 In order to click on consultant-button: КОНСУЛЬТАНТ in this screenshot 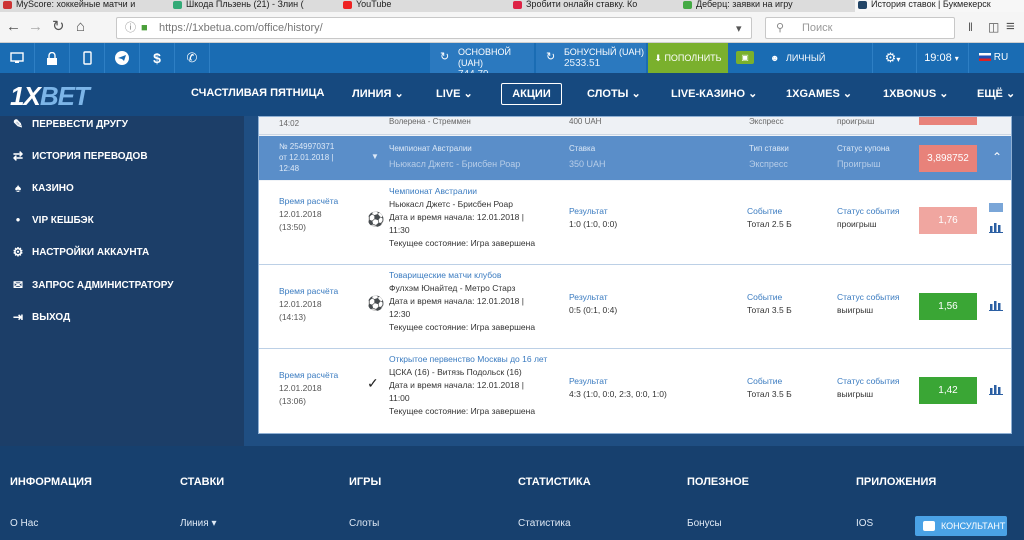, I will do `click(961, 526)`.